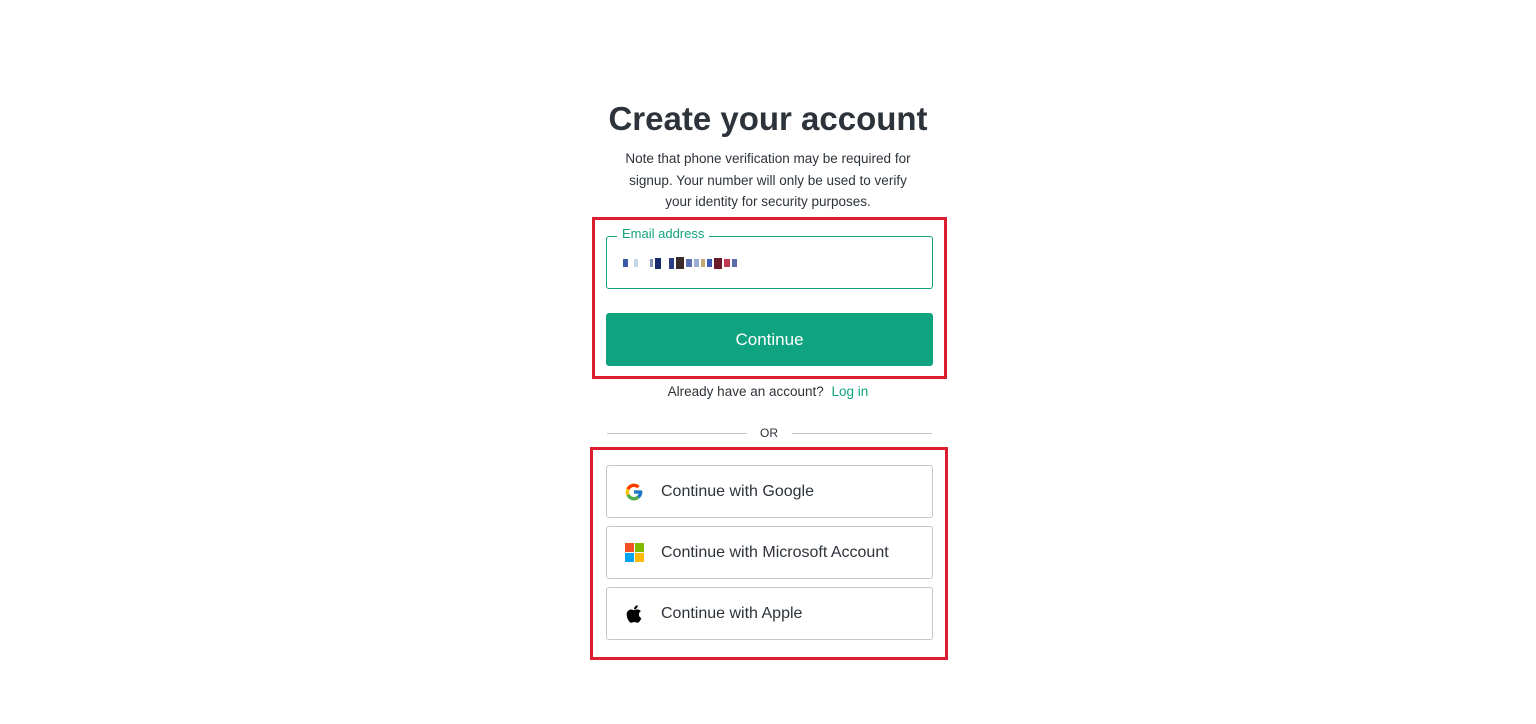 The height and width of the screenshot is (724, 1536). I want to click on login-prompt-row: Already have an account? Log in, so click(768, 391).